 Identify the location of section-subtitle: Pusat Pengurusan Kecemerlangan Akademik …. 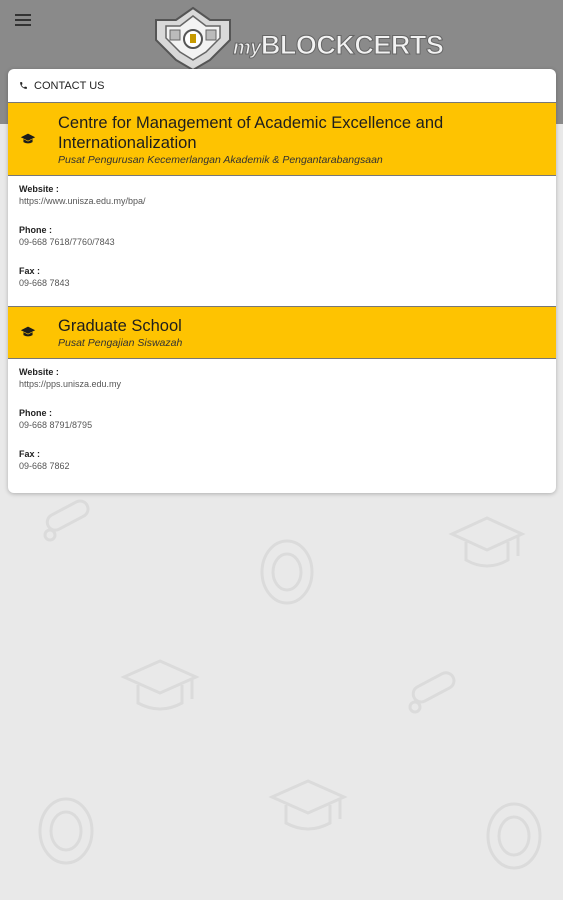
(220, 160).